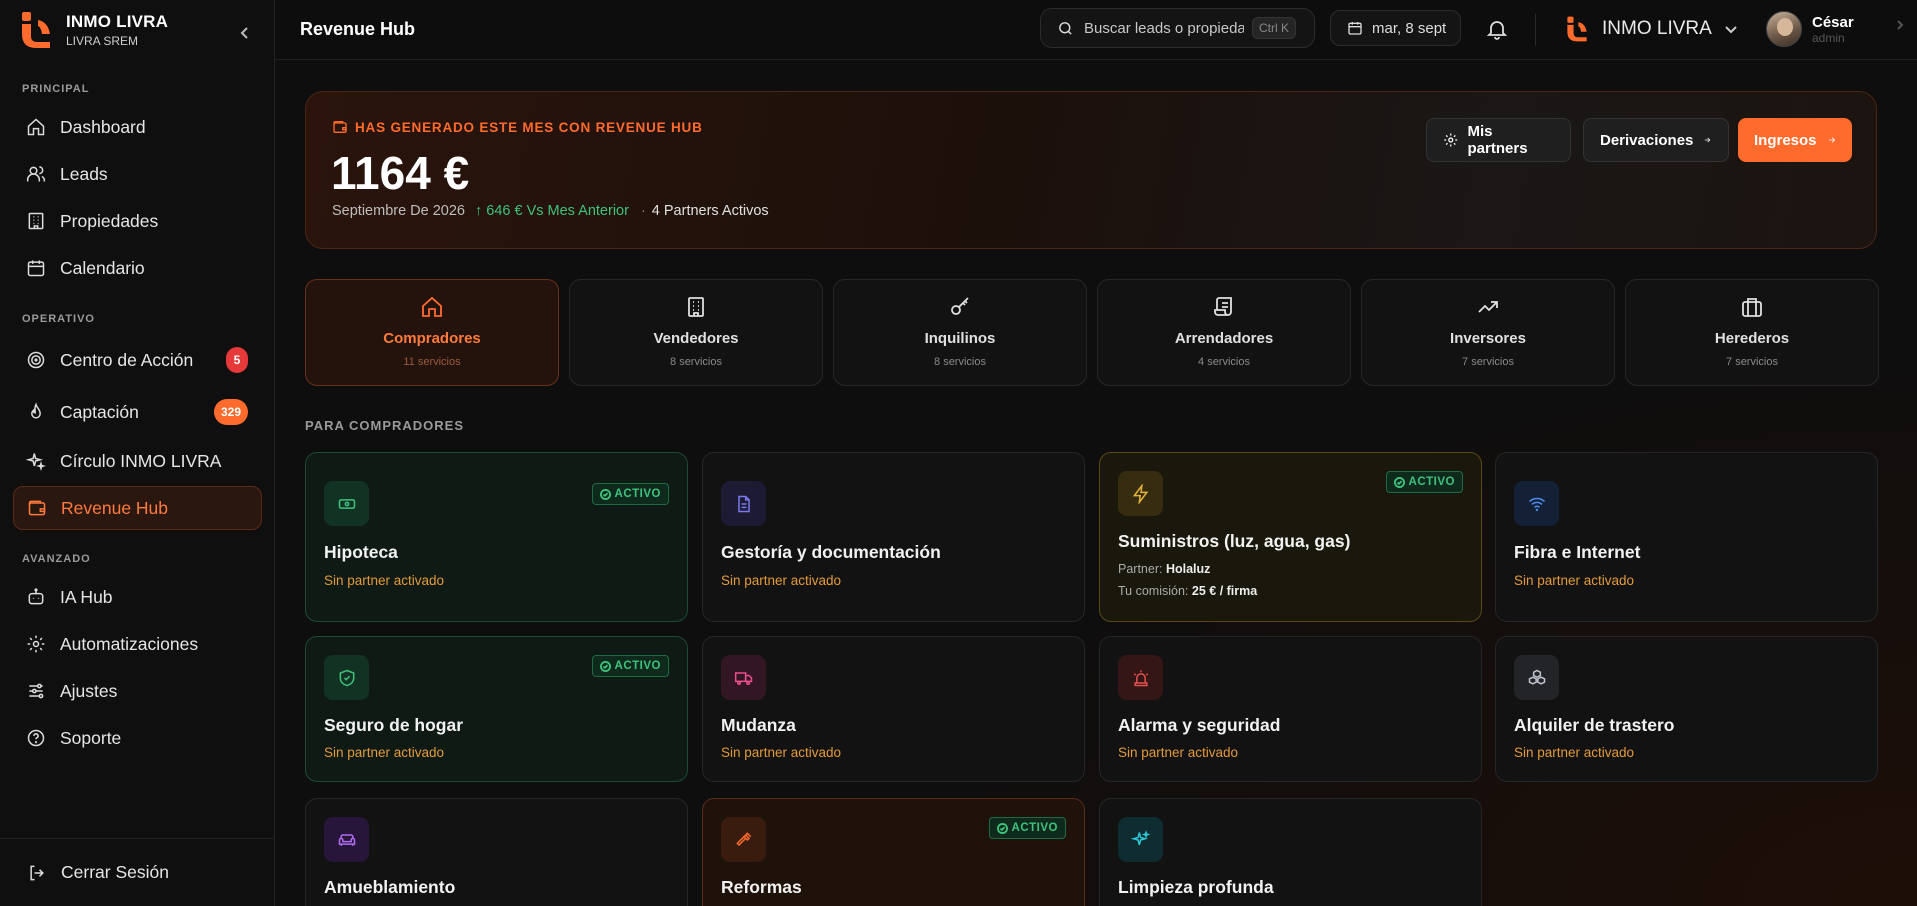  Describe the element at coordinates (1498, 140) in the screenshot. I see `mis-partners-button: Mis partners` at that location.